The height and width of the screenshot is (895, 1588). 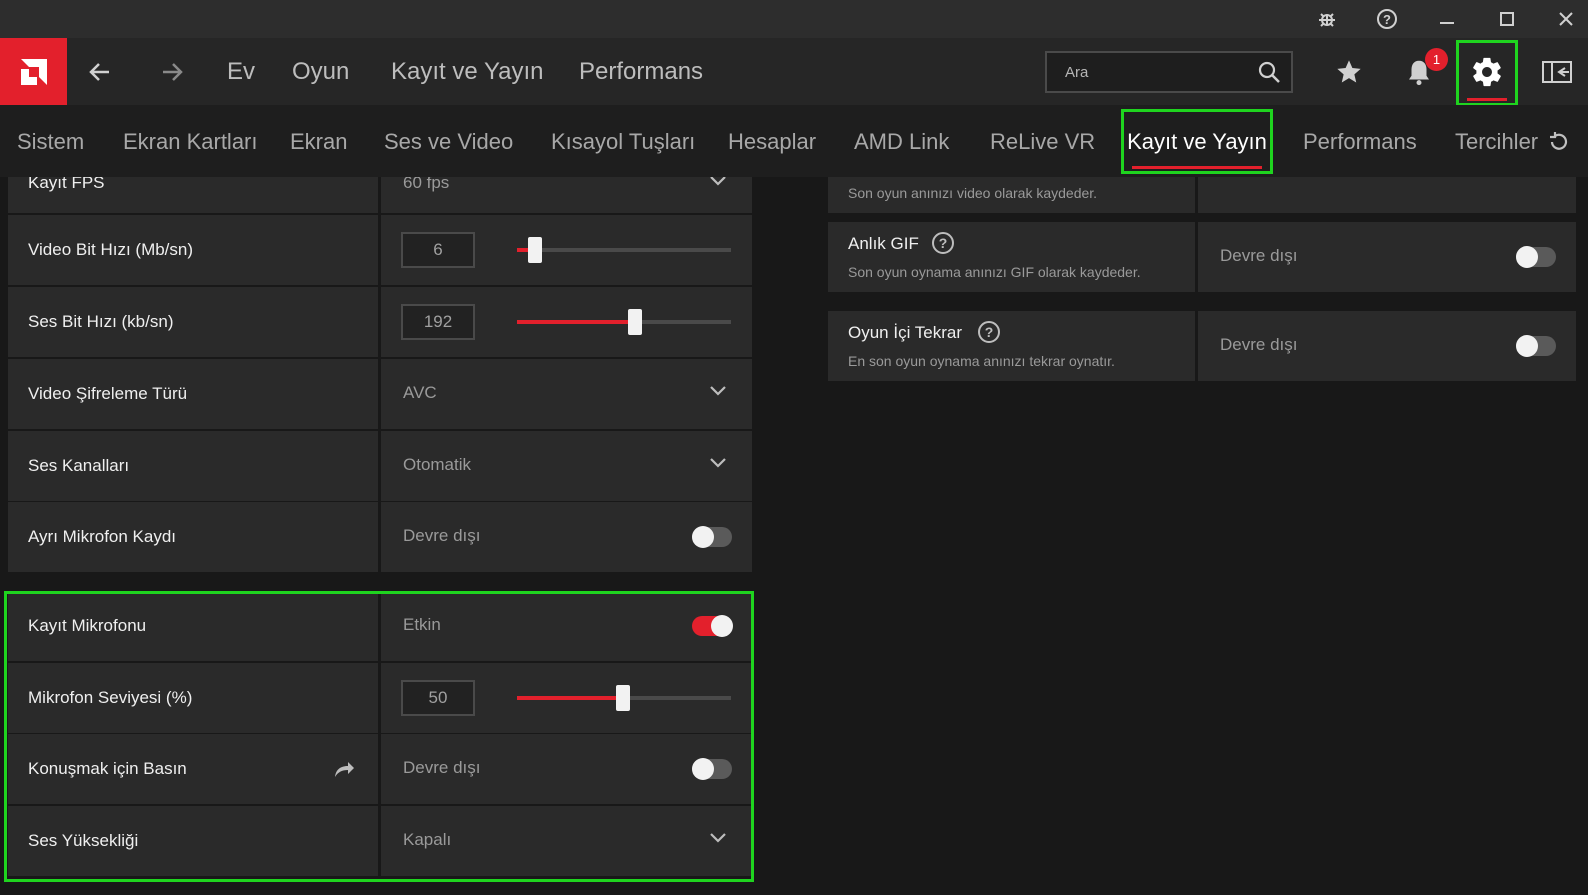 I want to click on tab-performance: Performans, so click(x=1360, y=142).